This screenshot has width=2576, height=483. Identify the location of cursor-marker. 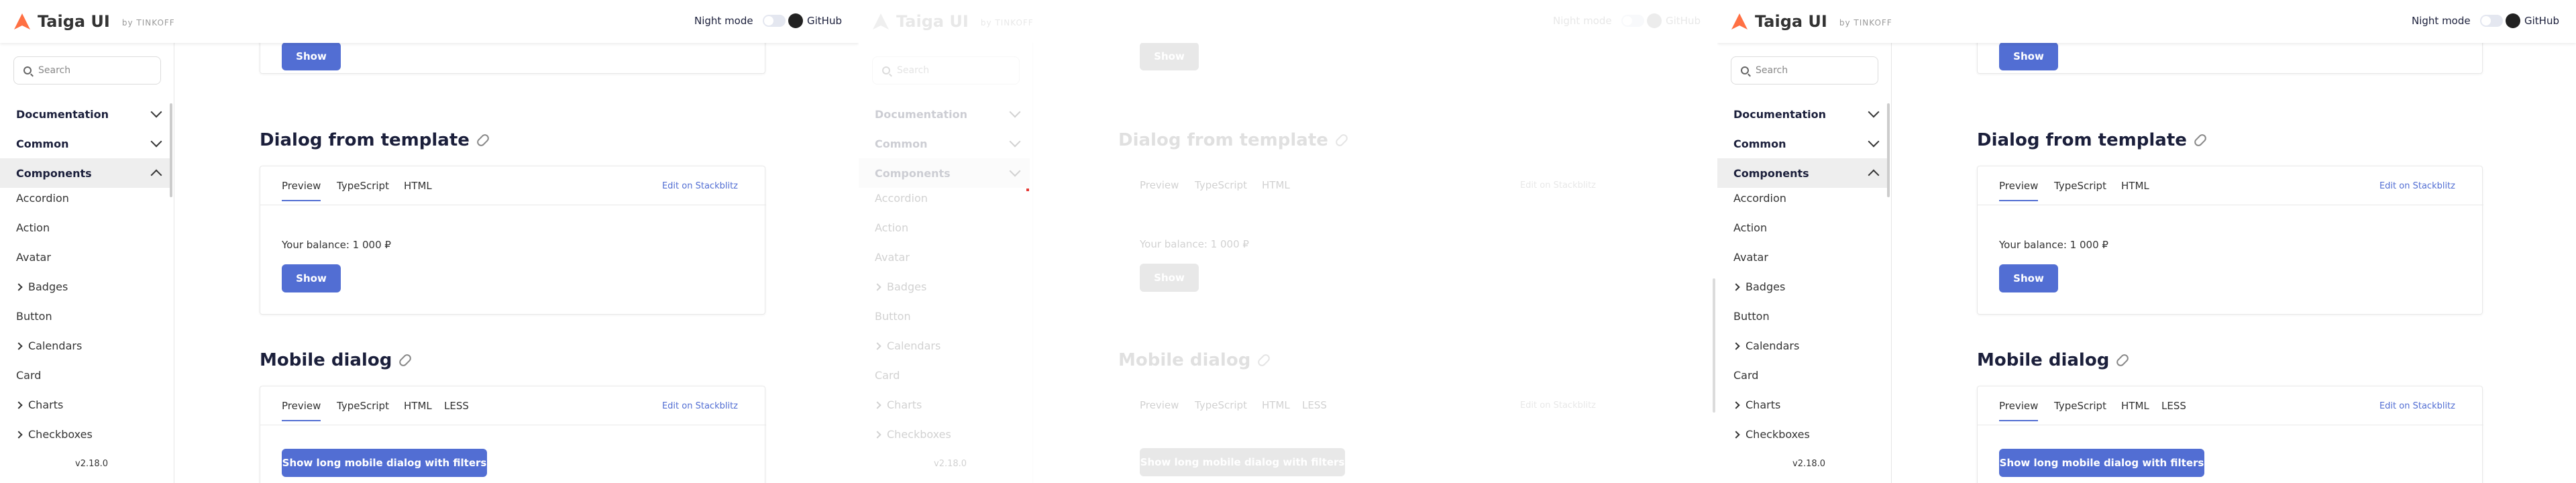
(1027, 190).